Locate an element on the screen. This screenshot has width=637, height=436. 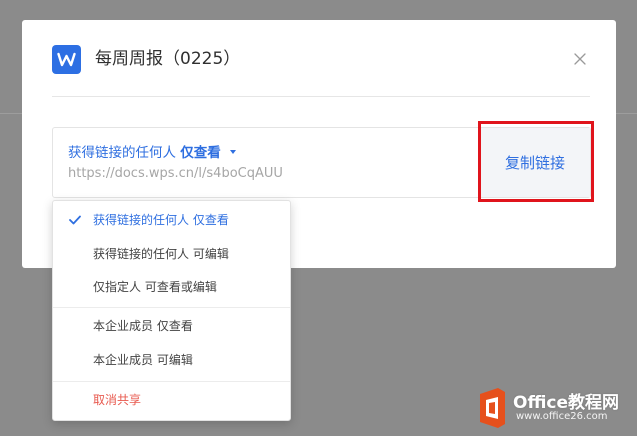
menu-item-anyone-edit: 获得链接的任何人 可编辑 is located at coordinates (171, 254).